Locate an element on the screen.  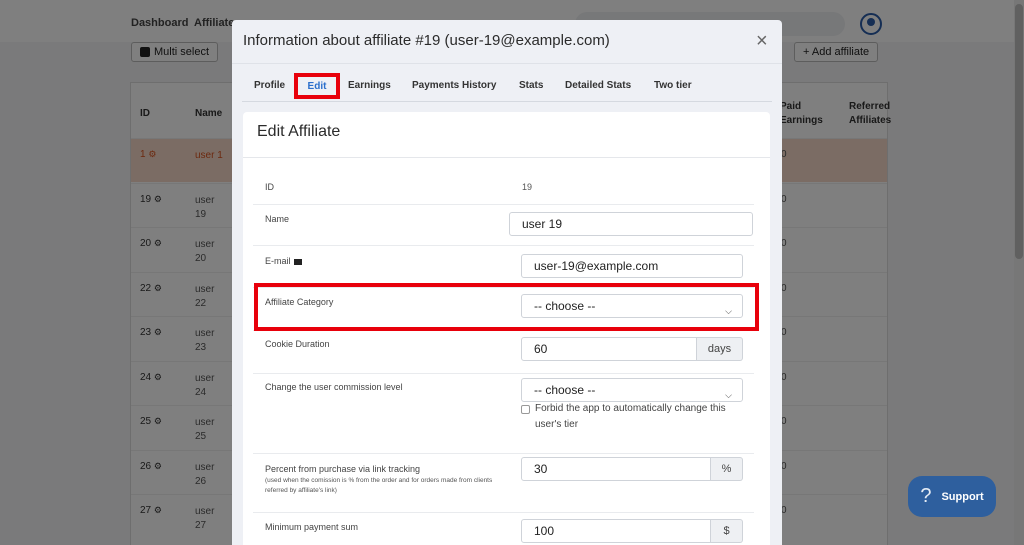
minimum-payment-input: 100 is located at coordinates (616, 531).